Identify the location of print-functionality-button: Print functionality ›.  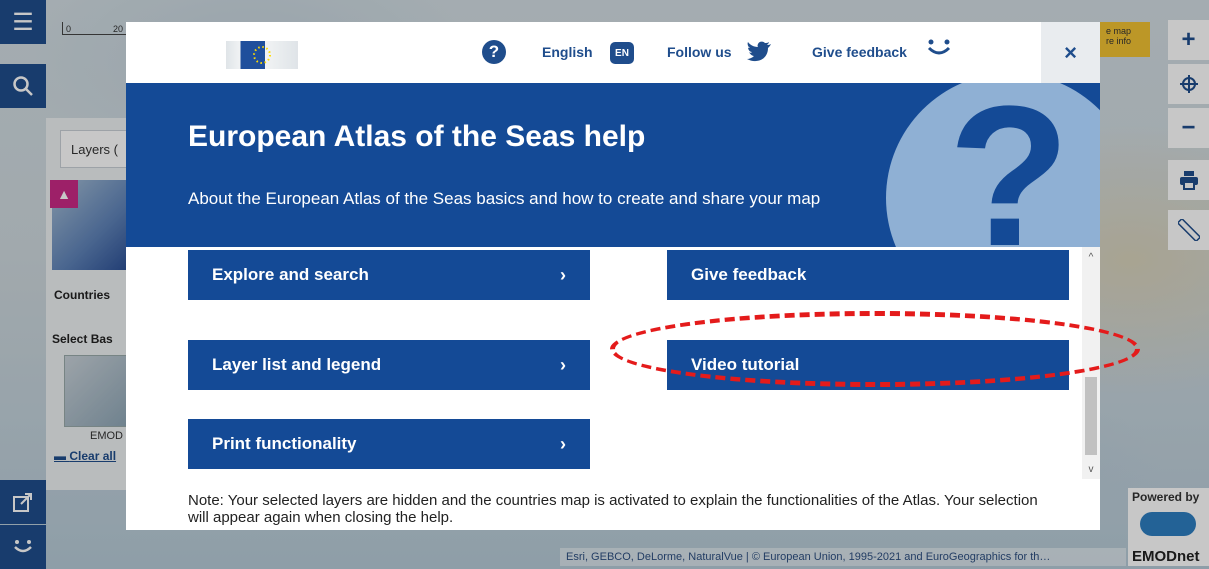
(389, 444).